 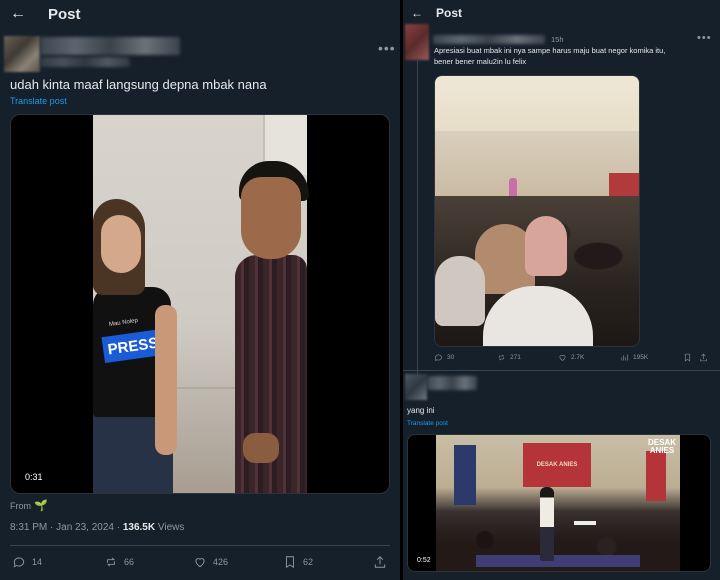 What do you see at coordinates (41, 506) in the screenshot?
I see `sprout-icon: 🌱` at bounding box center [41, 506].